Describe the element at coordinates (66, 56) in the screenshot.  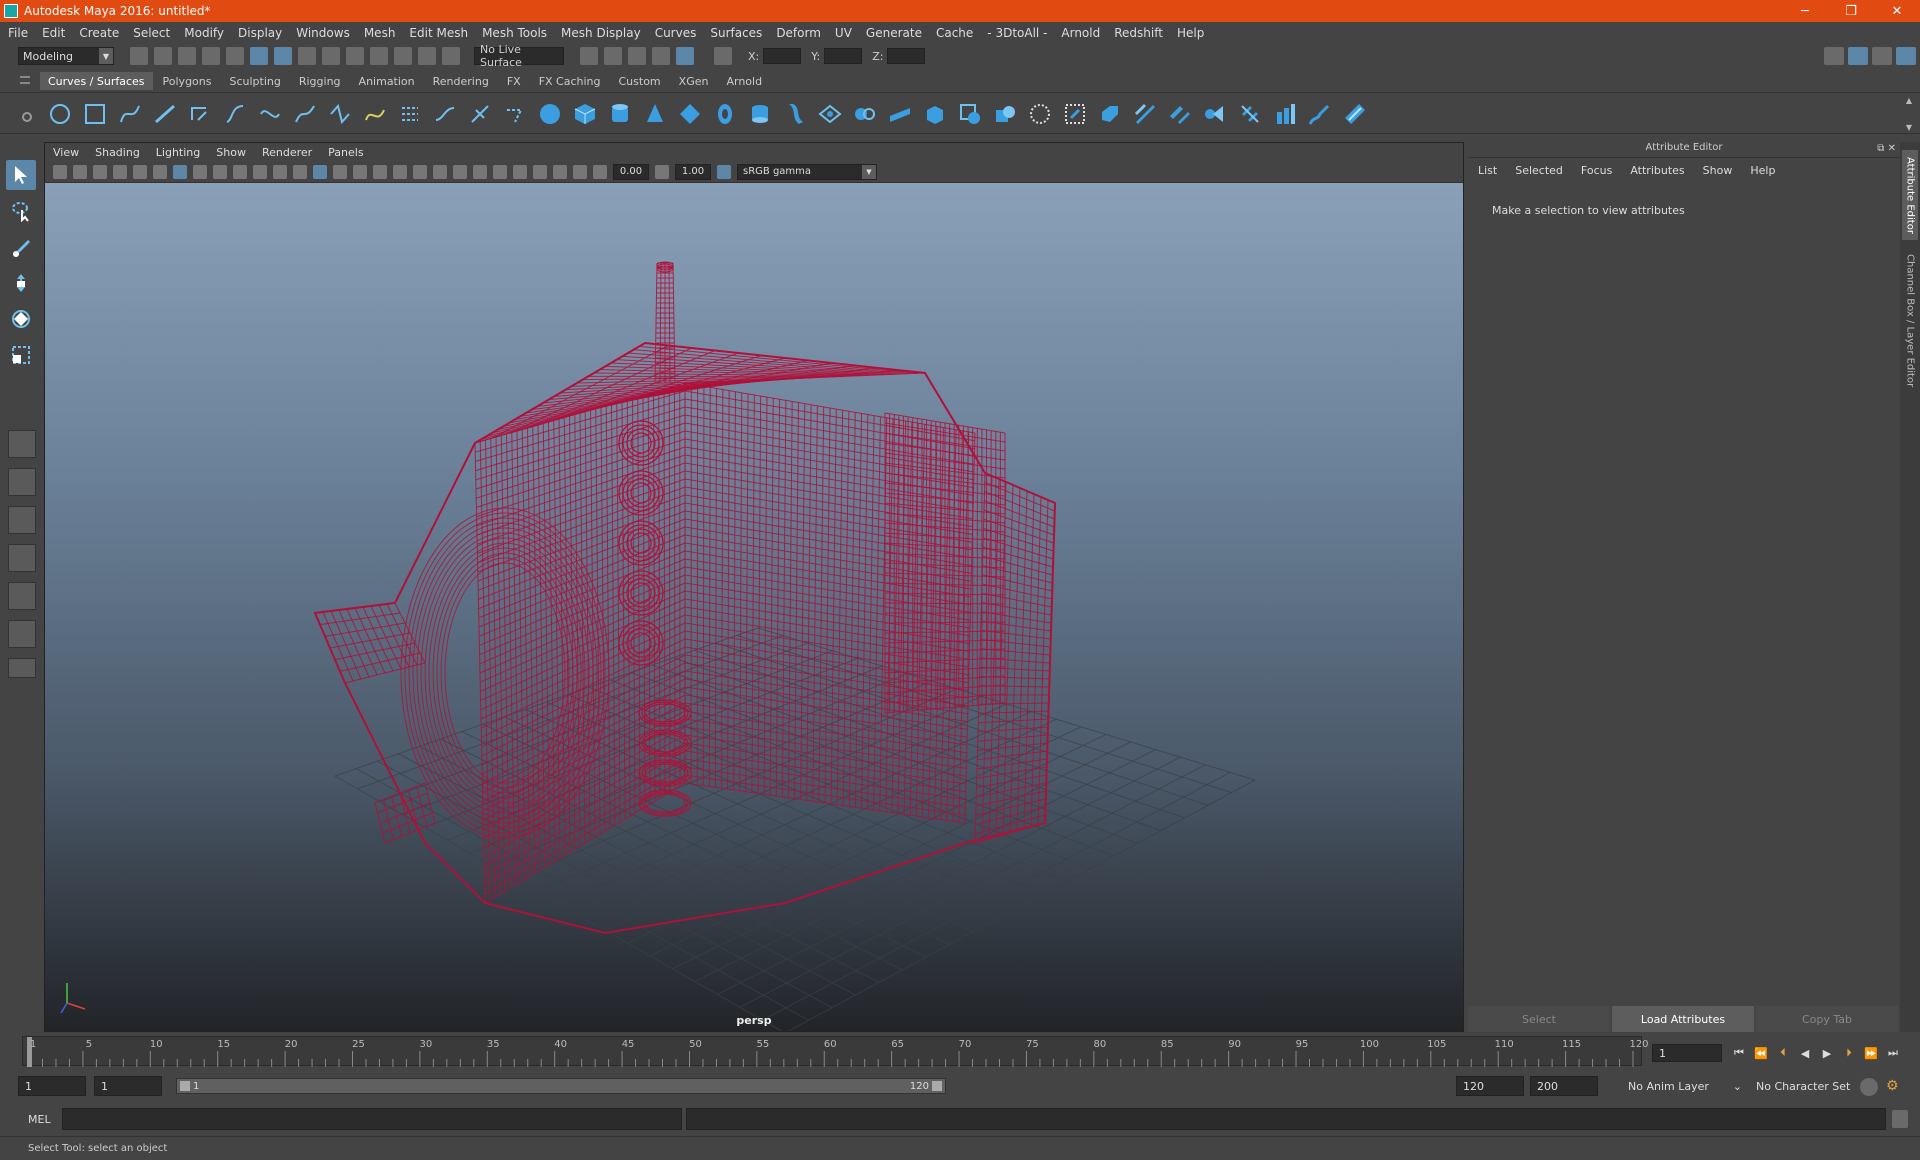
I see `menu-set-dropdown: Modeling ▼` at that location.